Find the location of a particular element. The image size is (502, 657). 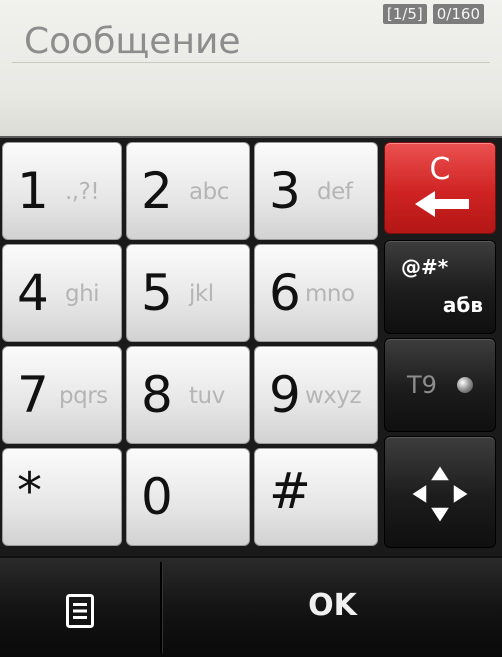

clear-key: C is located at coordinates (440, 188).